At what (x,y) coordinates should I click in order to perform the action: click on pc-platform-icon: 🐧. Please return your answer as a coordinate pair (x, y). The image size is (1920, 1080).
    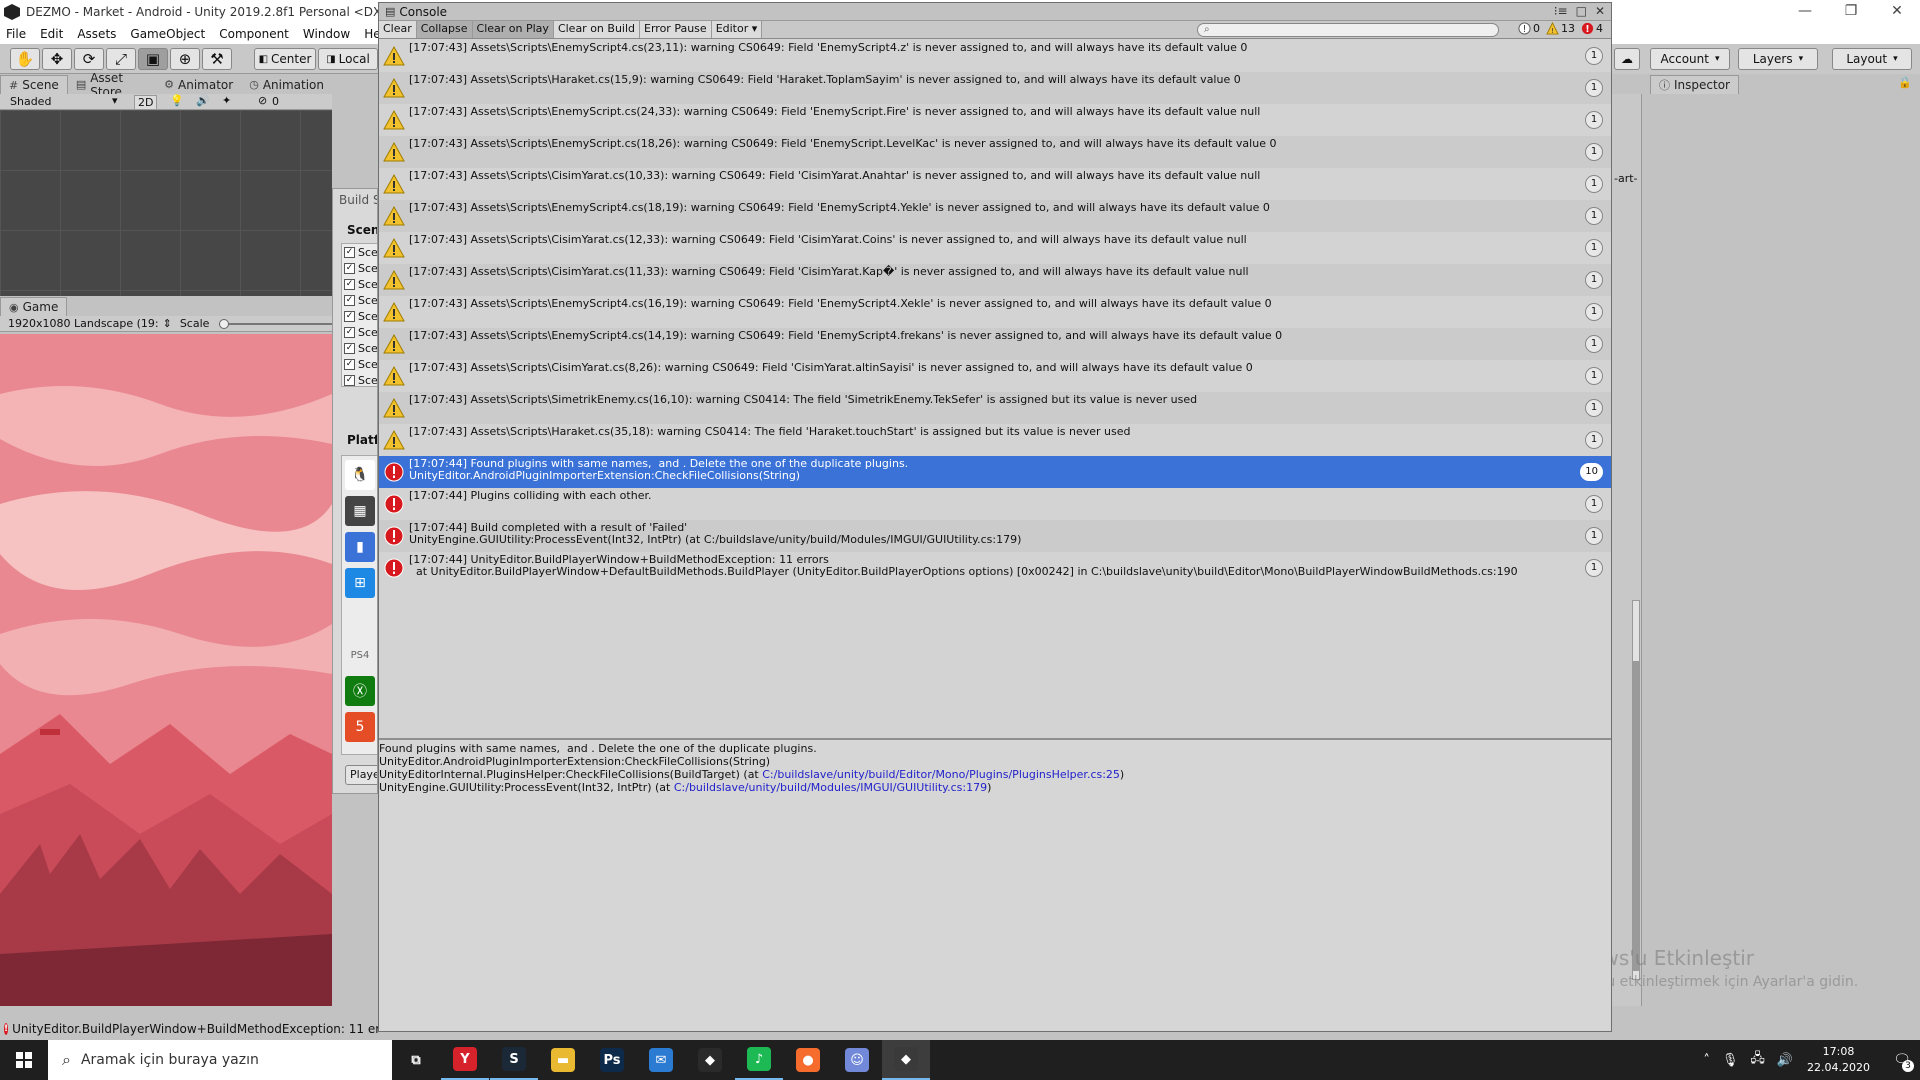
    Looking at the image, I should click on (360, 475).